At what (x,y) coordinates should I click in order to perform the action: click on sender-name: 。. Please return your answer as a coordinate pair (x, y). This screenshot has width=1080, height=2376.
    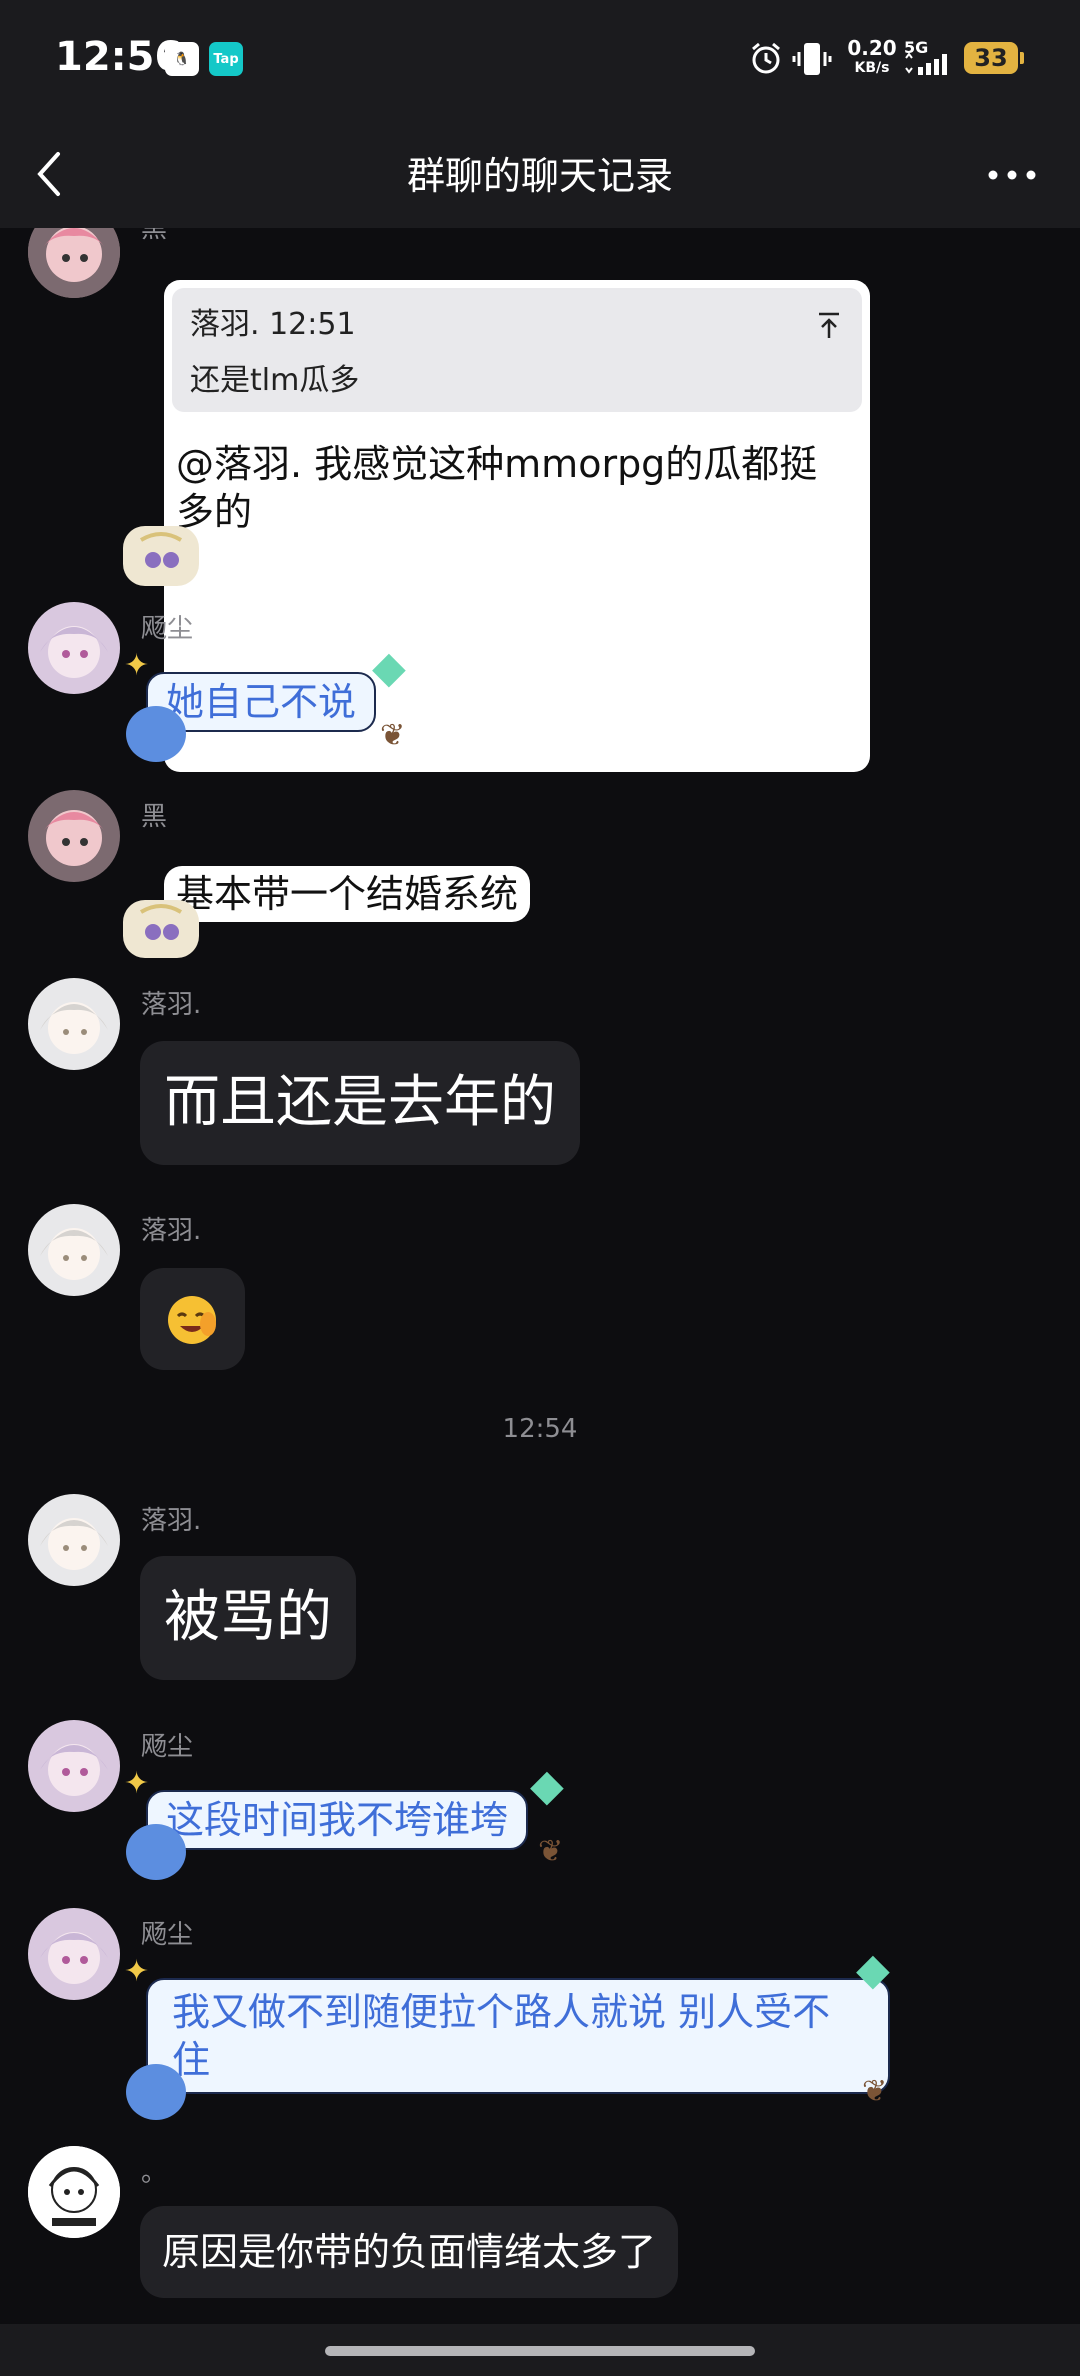
    Looking at the image, I should click on (154, 2173).